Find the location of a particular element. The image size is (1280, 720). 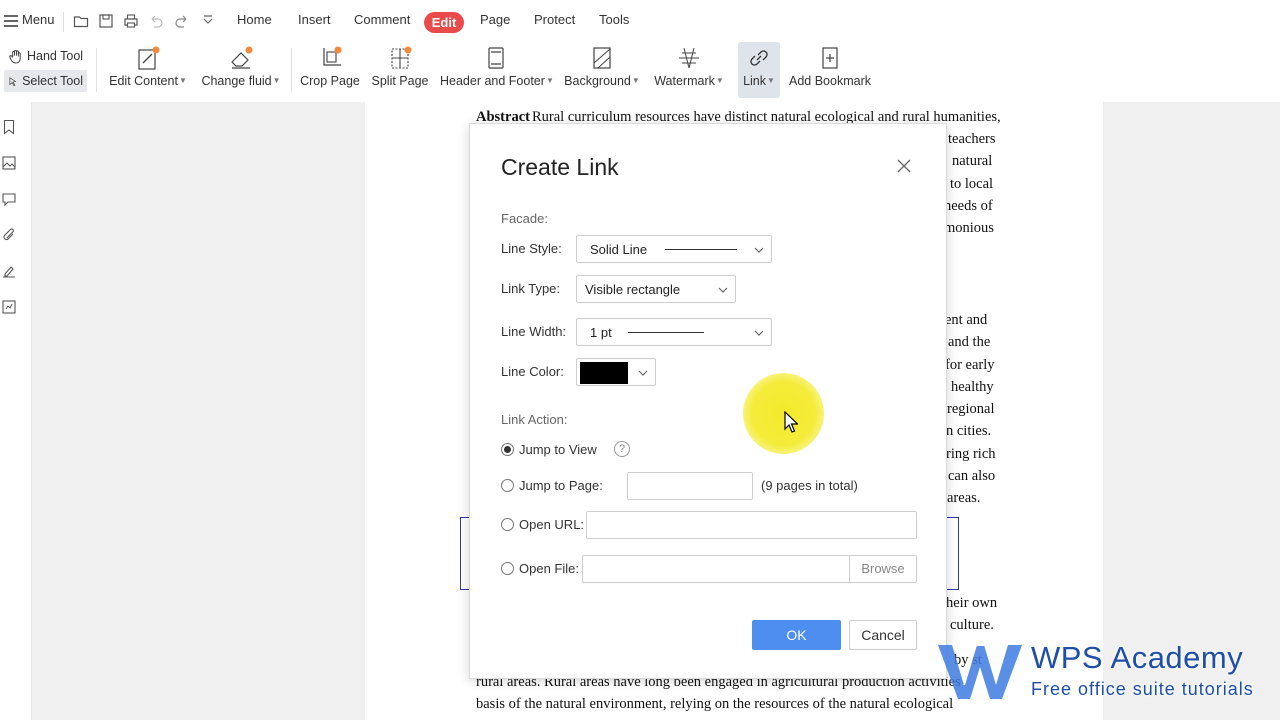

document-line: ent and is located at coordinates (966, 320).